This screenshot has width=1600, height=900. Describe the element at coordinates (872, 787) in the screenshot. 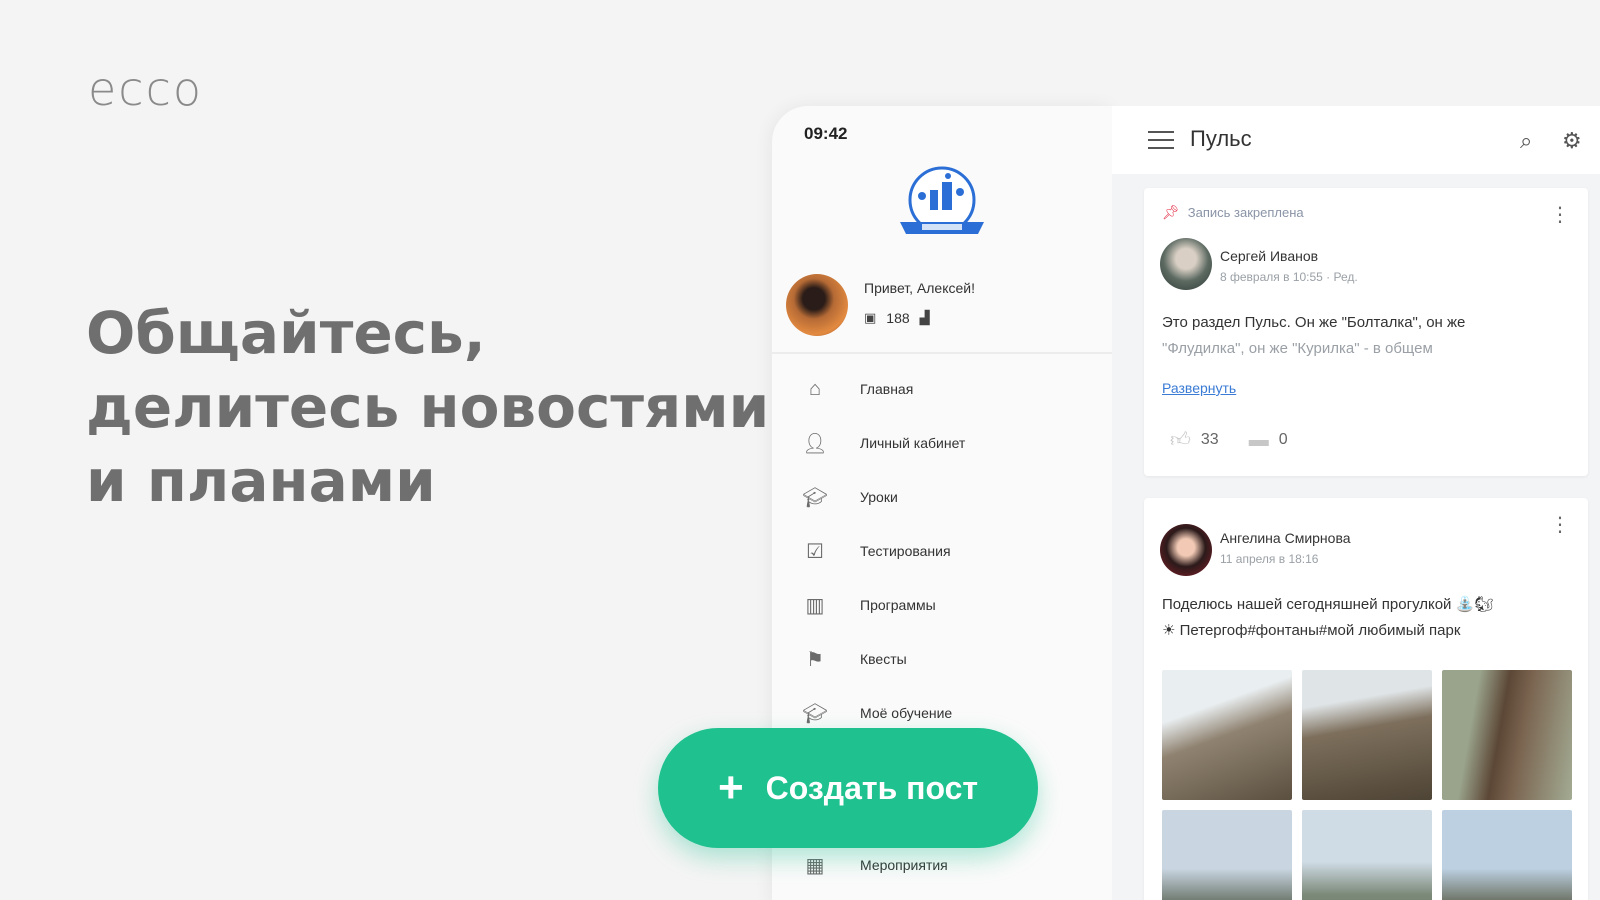

I see `create-post-label: Создать пост` at that location.